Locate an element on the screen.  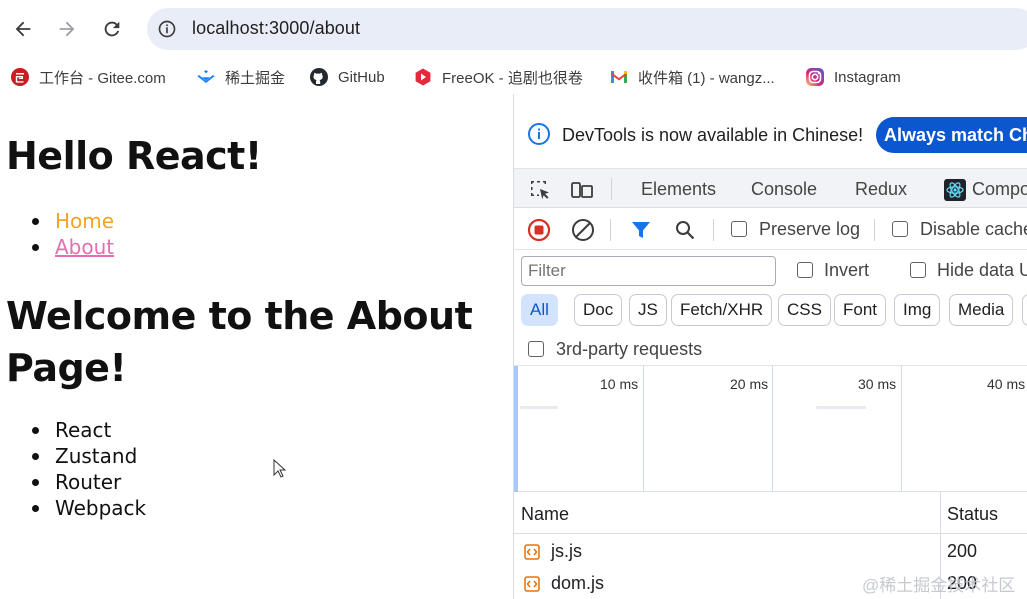
bookmark-freeok: FreeOK - 追剧也很卷 is located at coordinates (498, 77).